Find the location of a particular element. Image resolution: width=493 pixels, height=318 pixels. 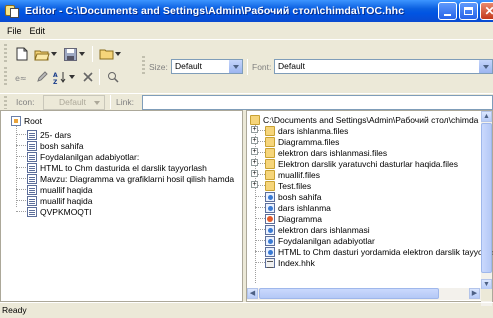

file-tree-item: dars ishlanma is located at coordinates (298, 207).